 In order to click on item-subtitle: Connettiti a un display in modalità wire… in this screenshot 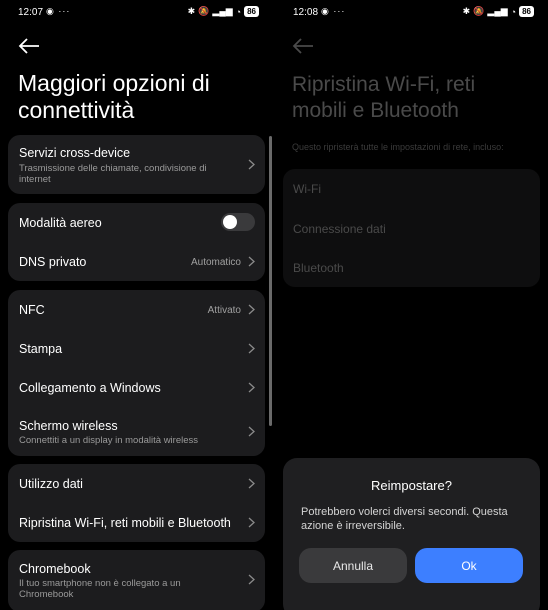, I will do `click(109, 440)`.